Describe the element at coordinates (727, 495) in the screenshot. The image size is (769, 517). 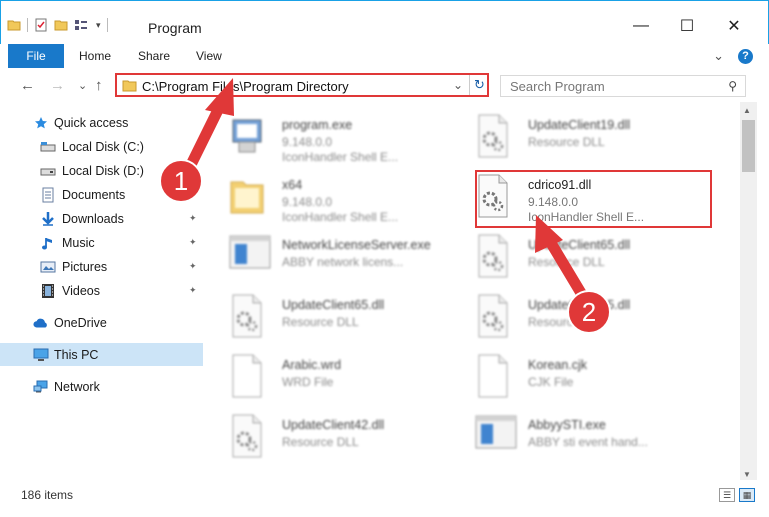
I see `details-view-icon: ☰` at that location.